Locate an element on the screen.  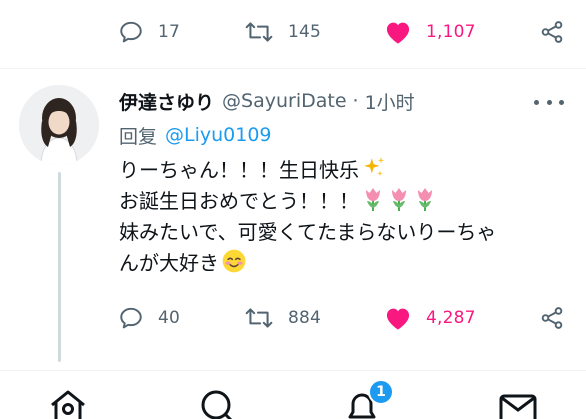
notification-badge: 1 is located at coordinates (381, 392).